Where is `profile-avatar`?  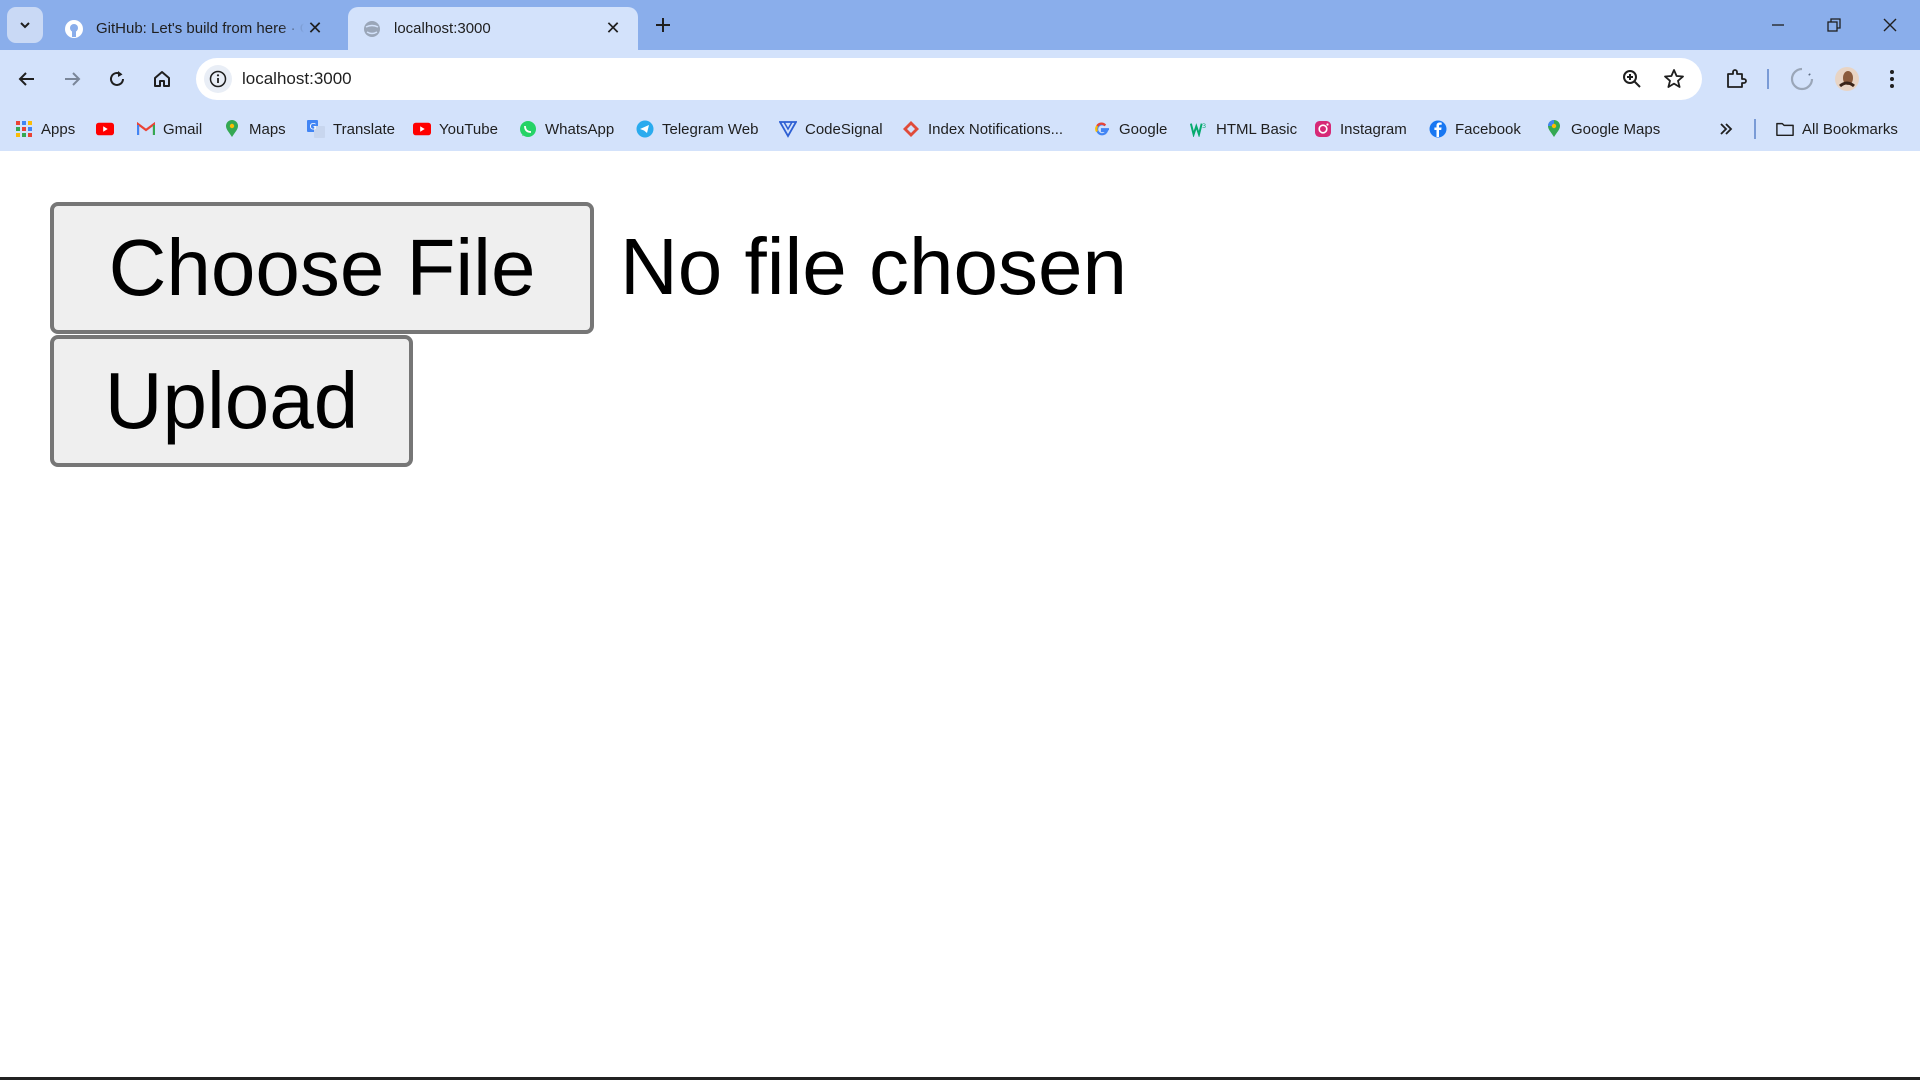 profile-avatar is located at coordinates (1847, 79).